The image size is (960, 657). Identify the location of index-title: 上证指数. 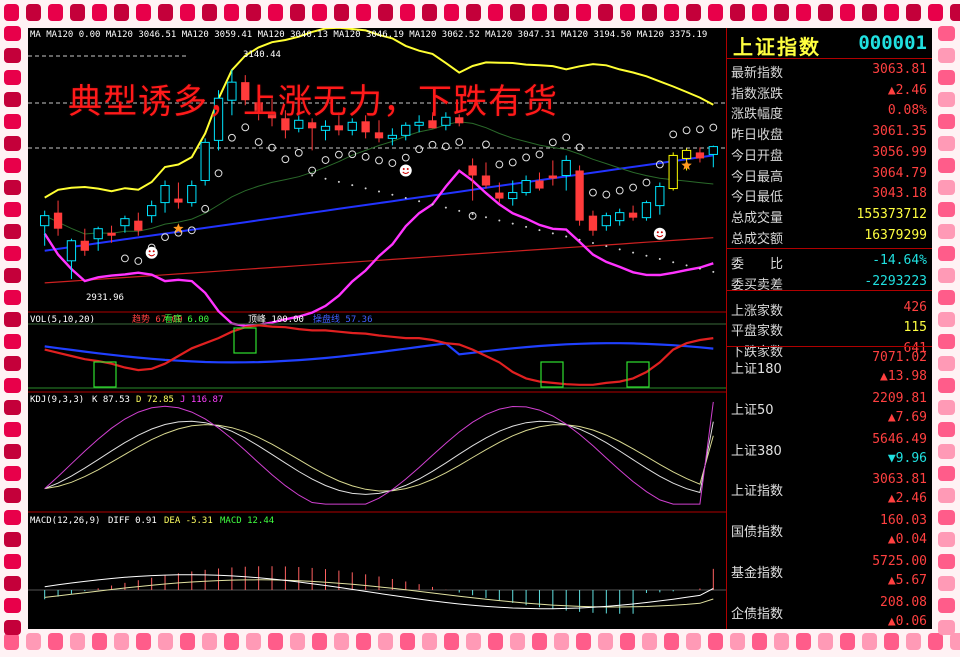
(777, 47).